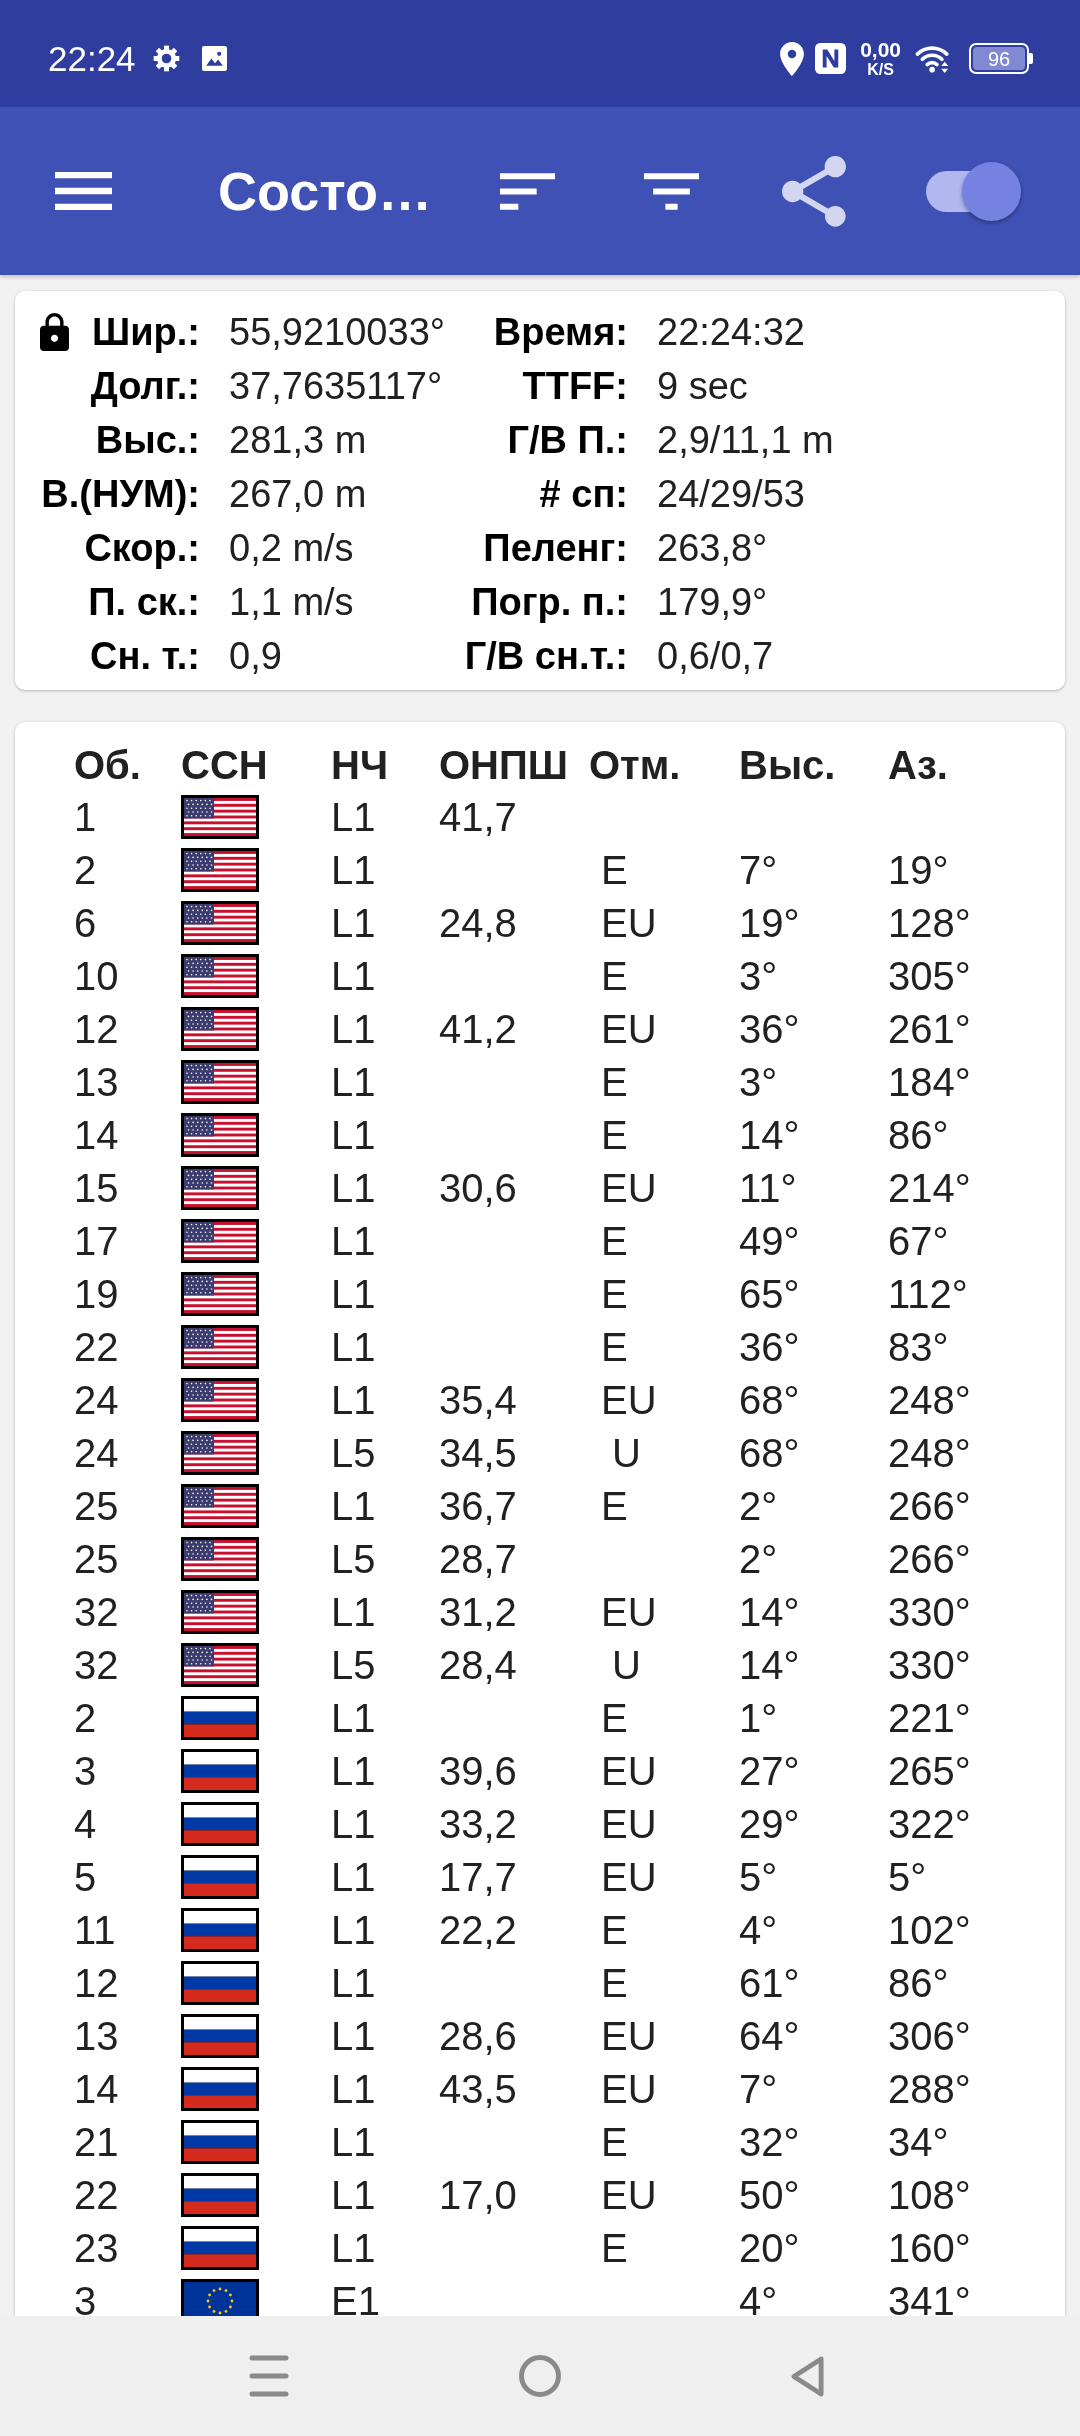  What do you see at coordinates (478, 1611) in the screenshot?
I see `table-cell: 31,2` at bounding box center [478, 1611].